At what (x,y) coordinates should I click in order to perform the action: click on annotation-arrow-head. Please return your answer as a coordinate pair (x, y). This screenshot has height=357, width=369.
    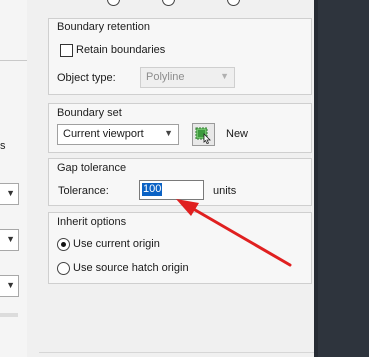
    Looking at the image, I should click on (187, 207).